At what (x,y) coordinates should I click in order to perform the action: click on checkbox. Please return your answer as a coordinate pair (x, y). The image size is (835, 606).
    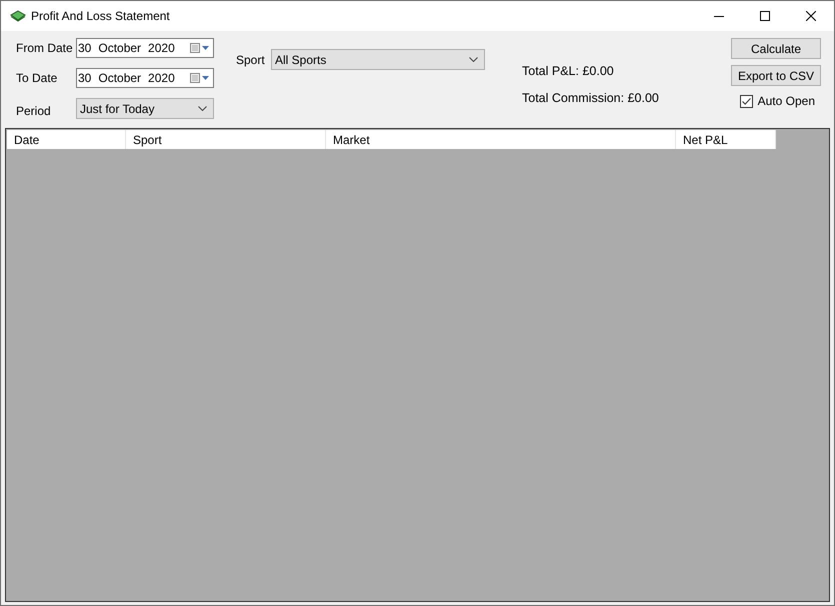
    Looking at the image, I should click on (746, 101).